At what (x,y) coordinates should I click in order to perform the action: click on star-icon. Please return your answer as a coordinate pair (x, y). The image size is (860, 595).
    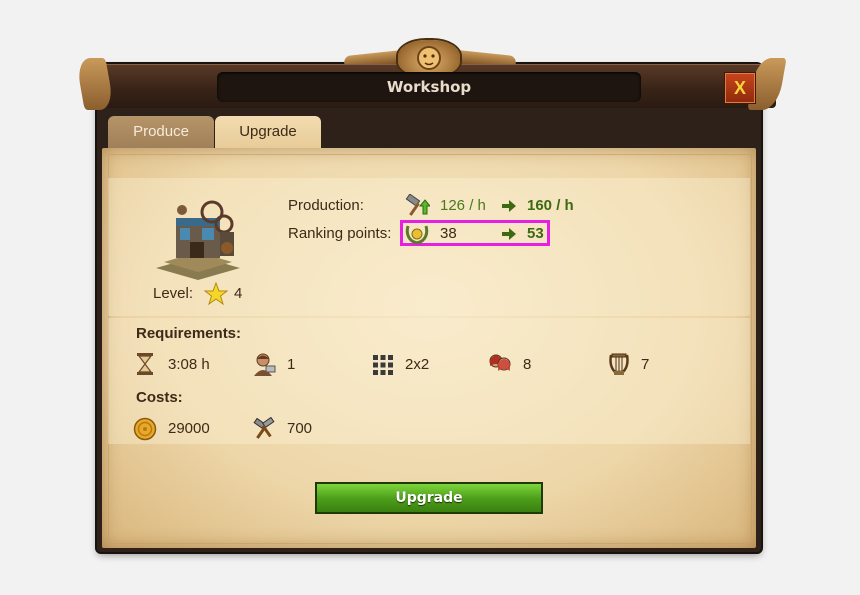
    Looking at the image, I should click on (216, 296).